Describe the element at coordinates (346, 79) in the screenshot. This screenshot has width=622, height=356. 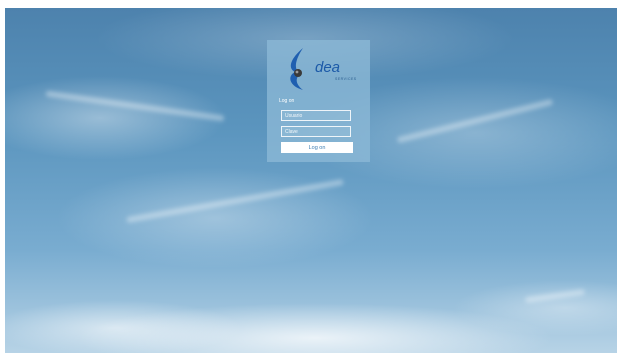
I see `logo-tagline: SERVICES` at that location.